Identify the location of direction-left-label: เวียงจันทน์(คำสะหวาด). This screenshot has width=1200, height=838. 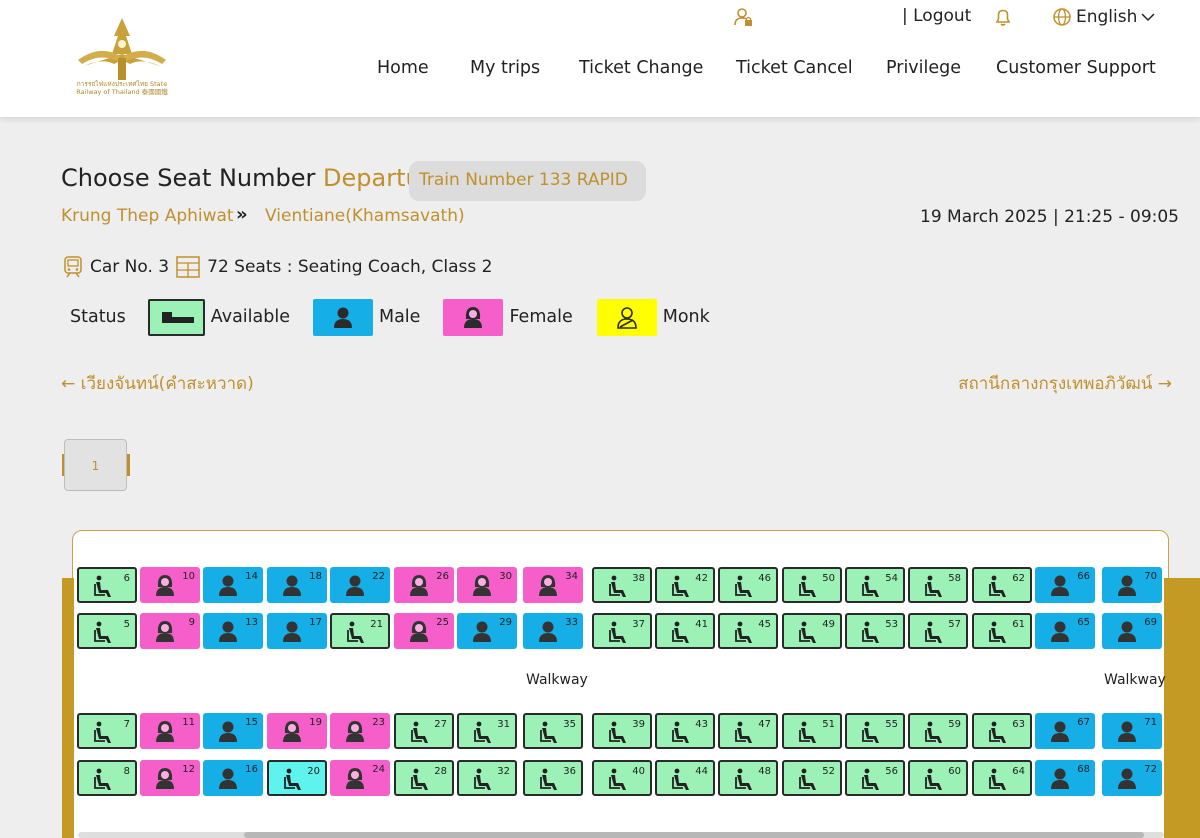
(167, 384).